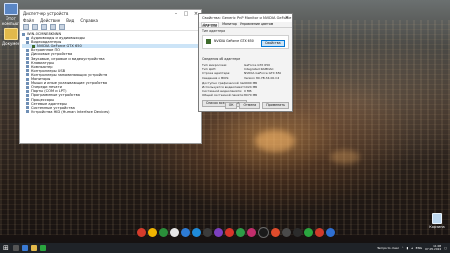  I want to click on tab-monitor: Монитор, so click(229, 24).